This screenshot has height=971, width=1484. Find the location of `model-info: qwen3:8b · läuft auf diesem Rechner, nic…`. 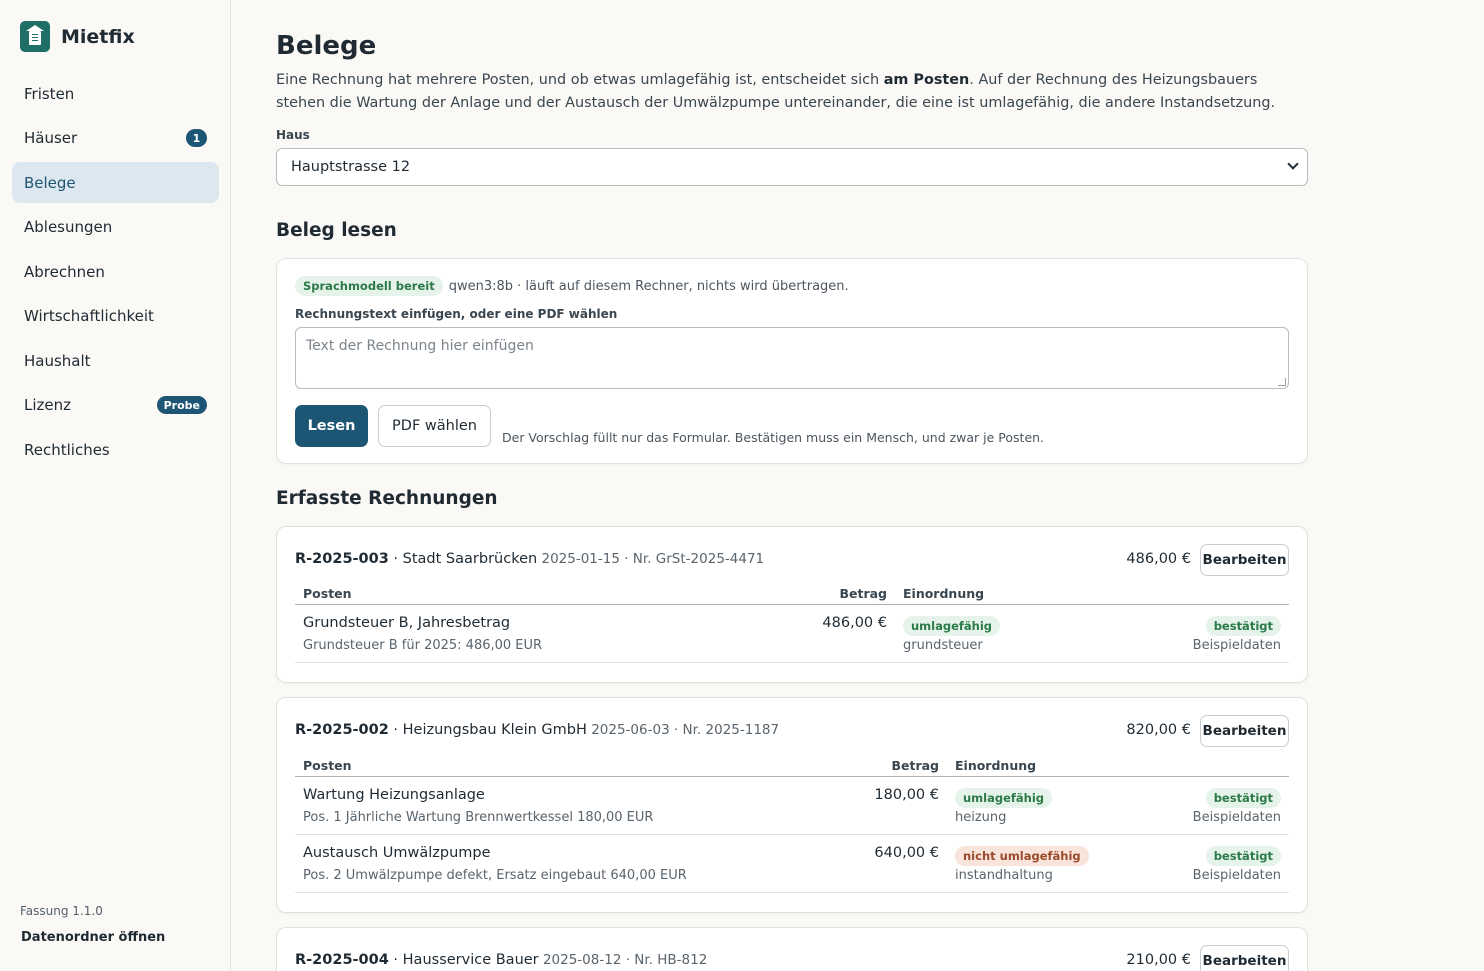

model-info: qwen3:8b · läuft auf diesem Rechner, nic… is located at coordinates (648, 286).